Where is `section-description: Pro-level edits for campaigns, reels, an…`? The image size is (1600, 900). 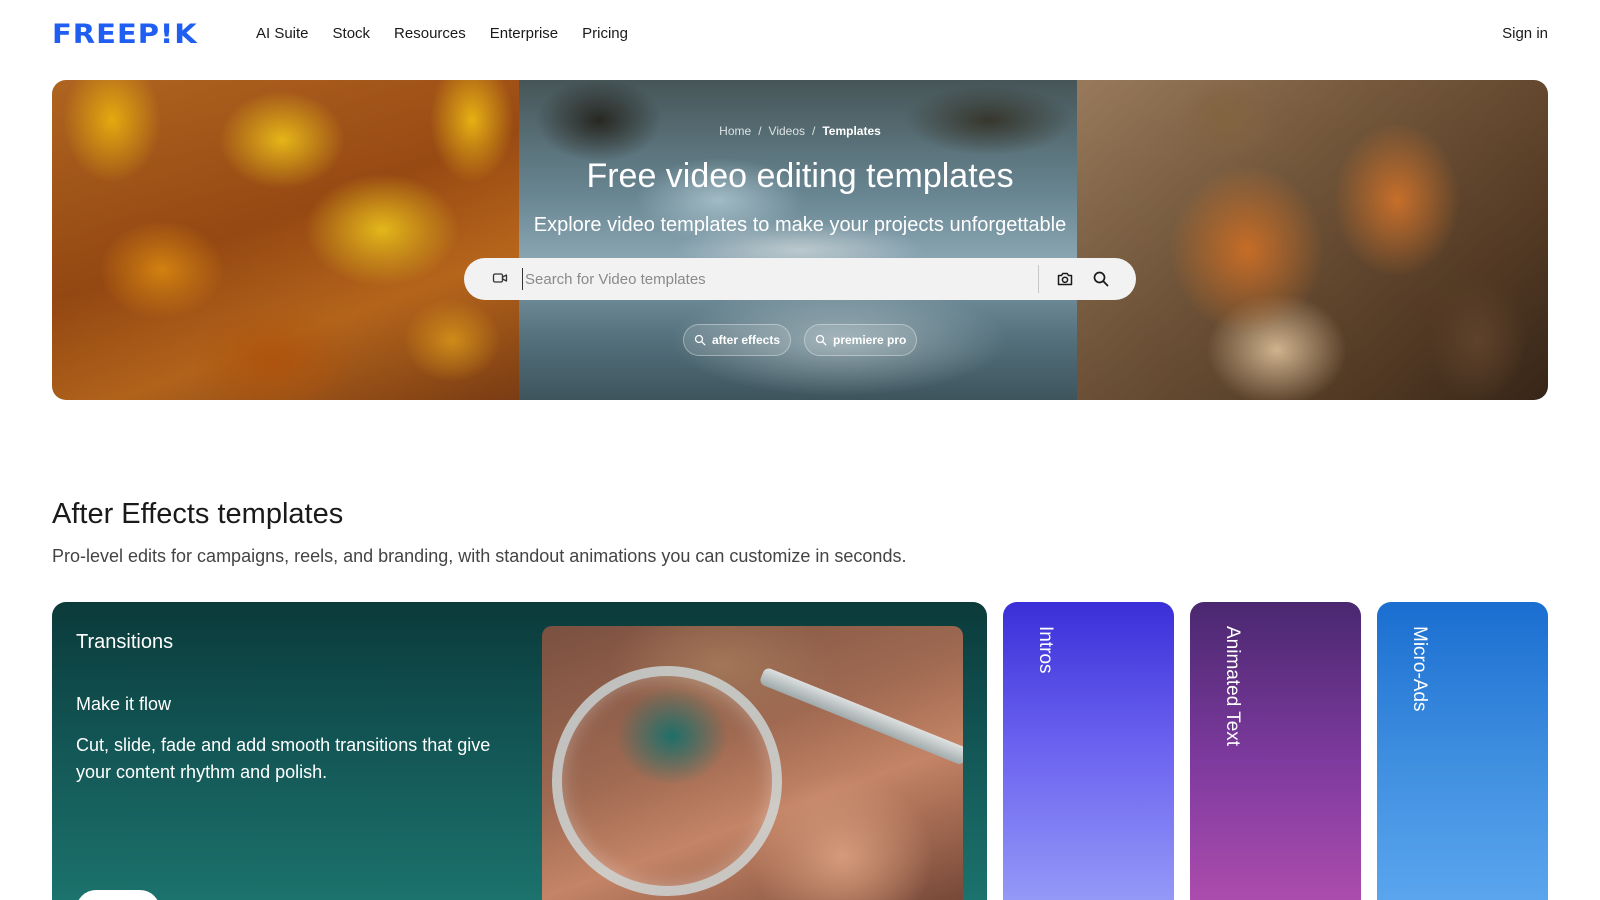 section-description: Pro-level edits for campaigns, reels, an… is located at coordinates (479, 556).